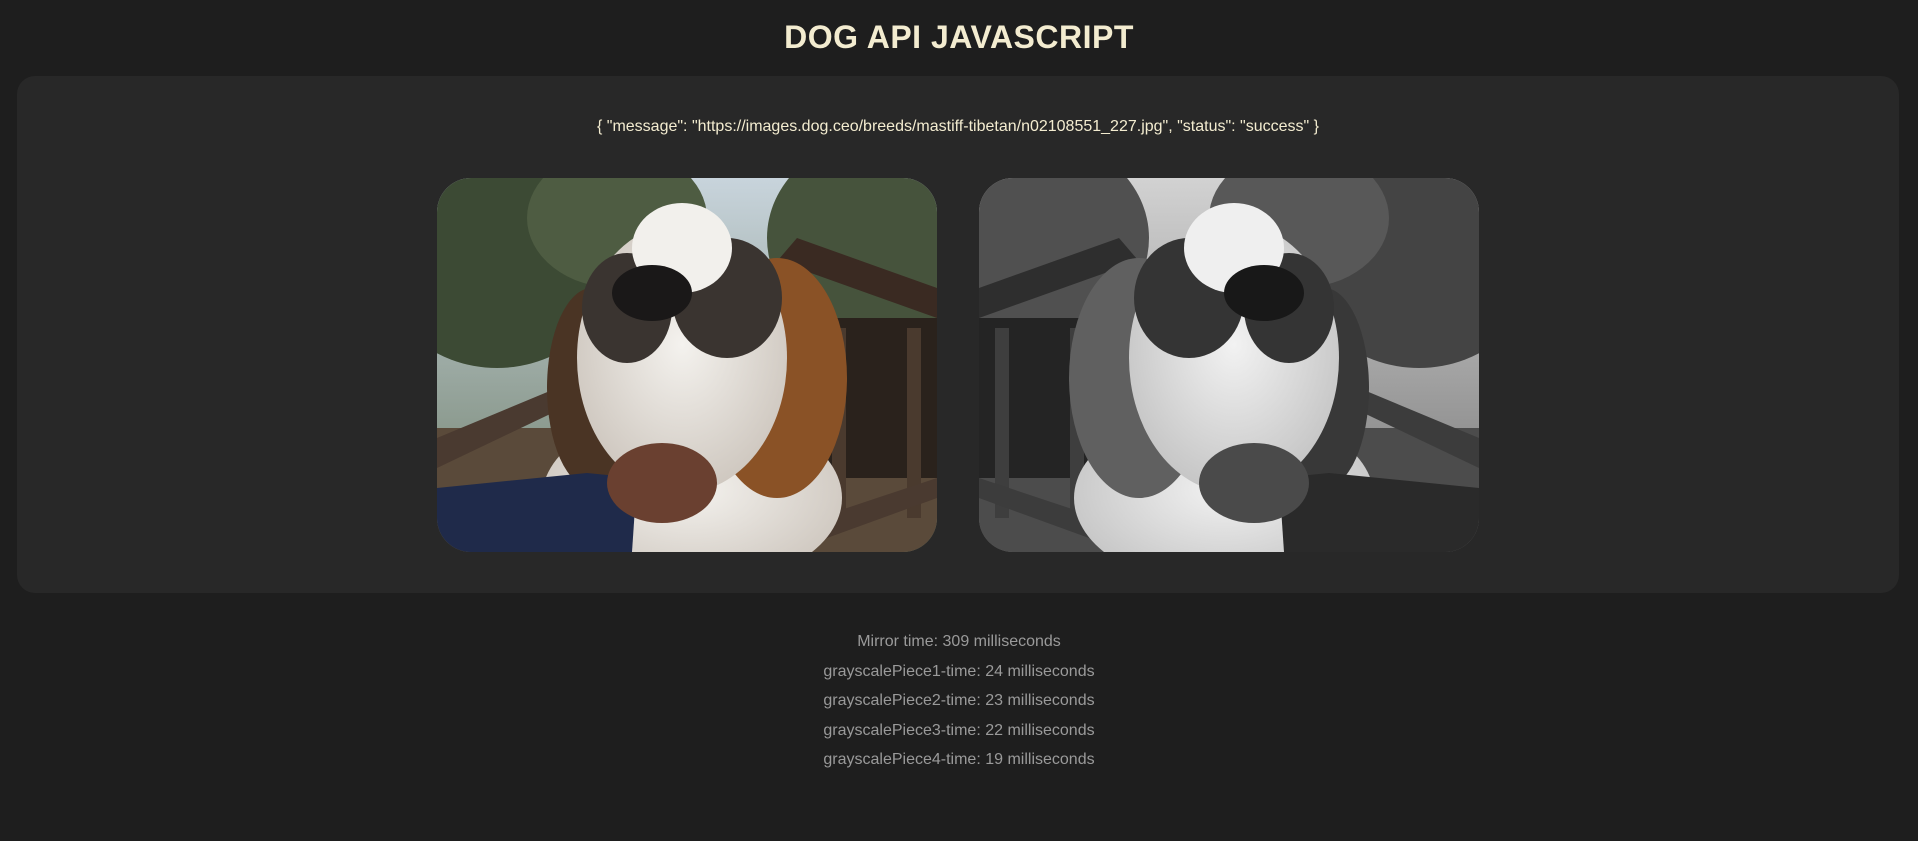 This screenshot has height=841, width=1918. Describe the element at coordinates (959, 671) in the screenshot. I see `grayscale-piece1-time-text: grayscalePiece1-time: 24 milliseconds` at that location.